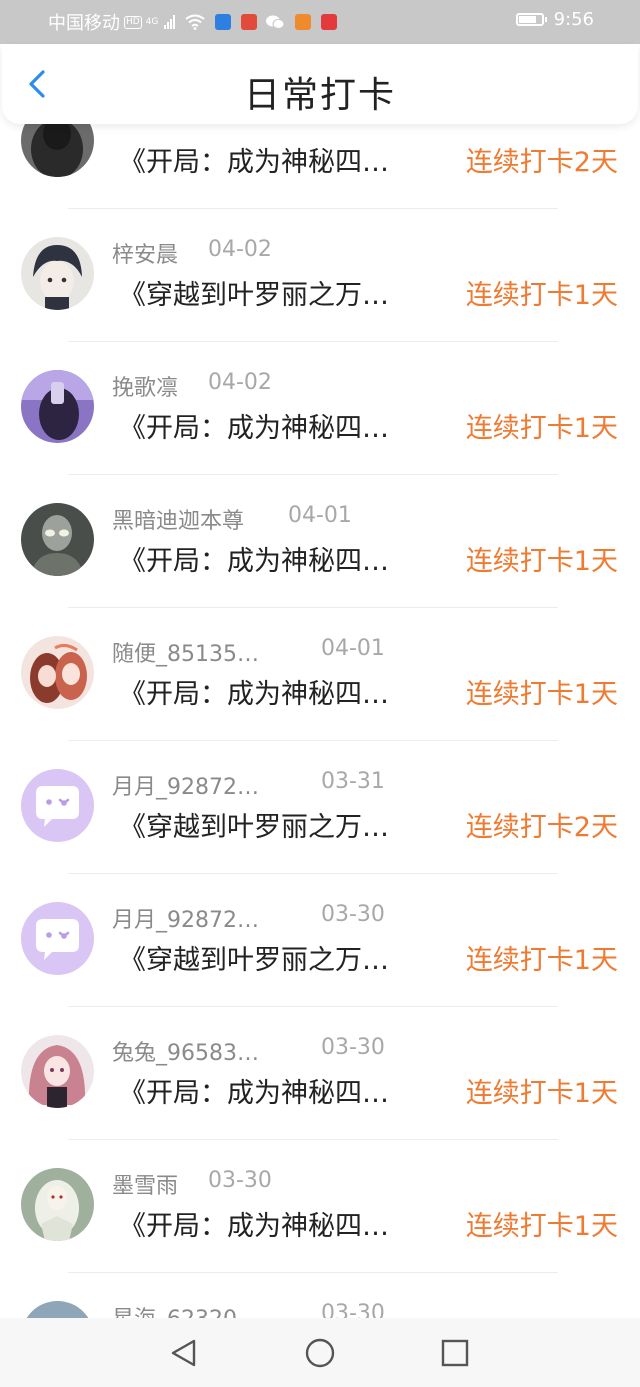 This screenshot has height=1387, width=640. Describe the element at coordinates (320, 1295) in the screenshot. I see `checkin-row: 星海_62320… 03-30` at that location.